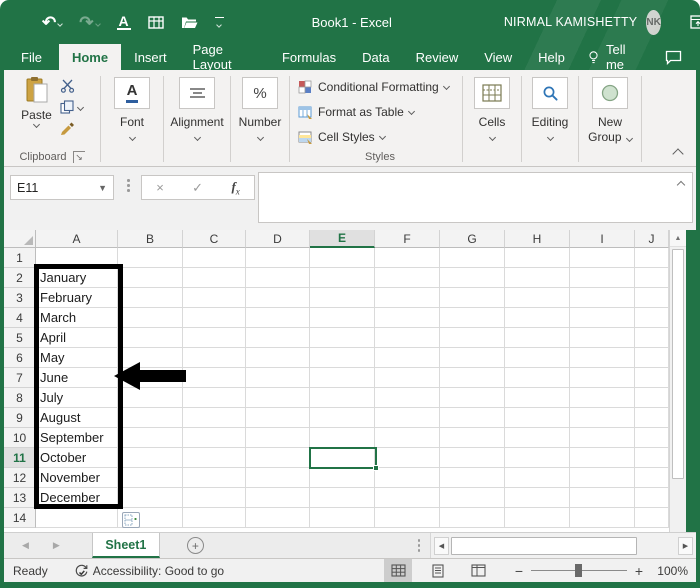  Describe the element at coordinates (214, 318) in the screenshot. I see `cell-C4` at that location.